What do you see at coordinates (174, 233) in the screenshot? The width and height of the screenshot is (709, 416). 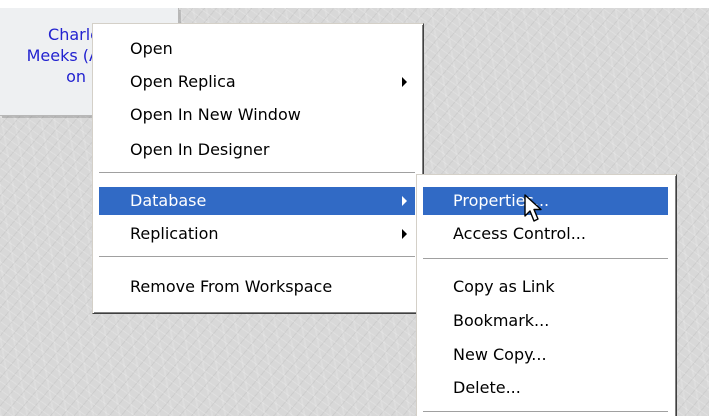 I see `menu-item-label: Replication` at bounding box center [174, 233].